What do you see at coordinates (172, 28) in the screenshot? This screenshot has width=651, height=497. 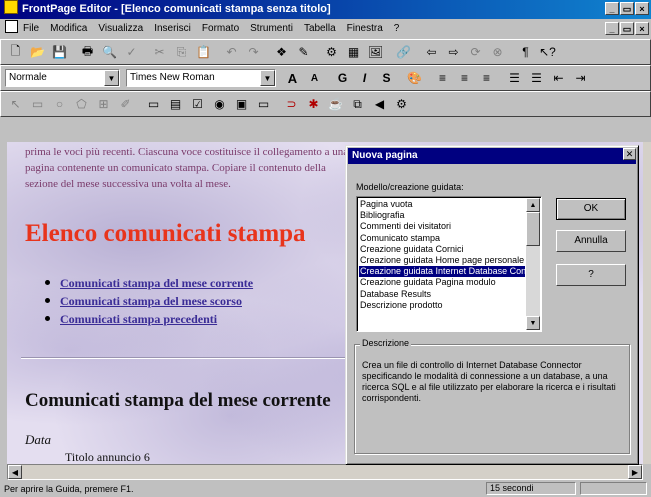 I see `menu-inserisci: Inserisci` at bounding box center [172, 28].